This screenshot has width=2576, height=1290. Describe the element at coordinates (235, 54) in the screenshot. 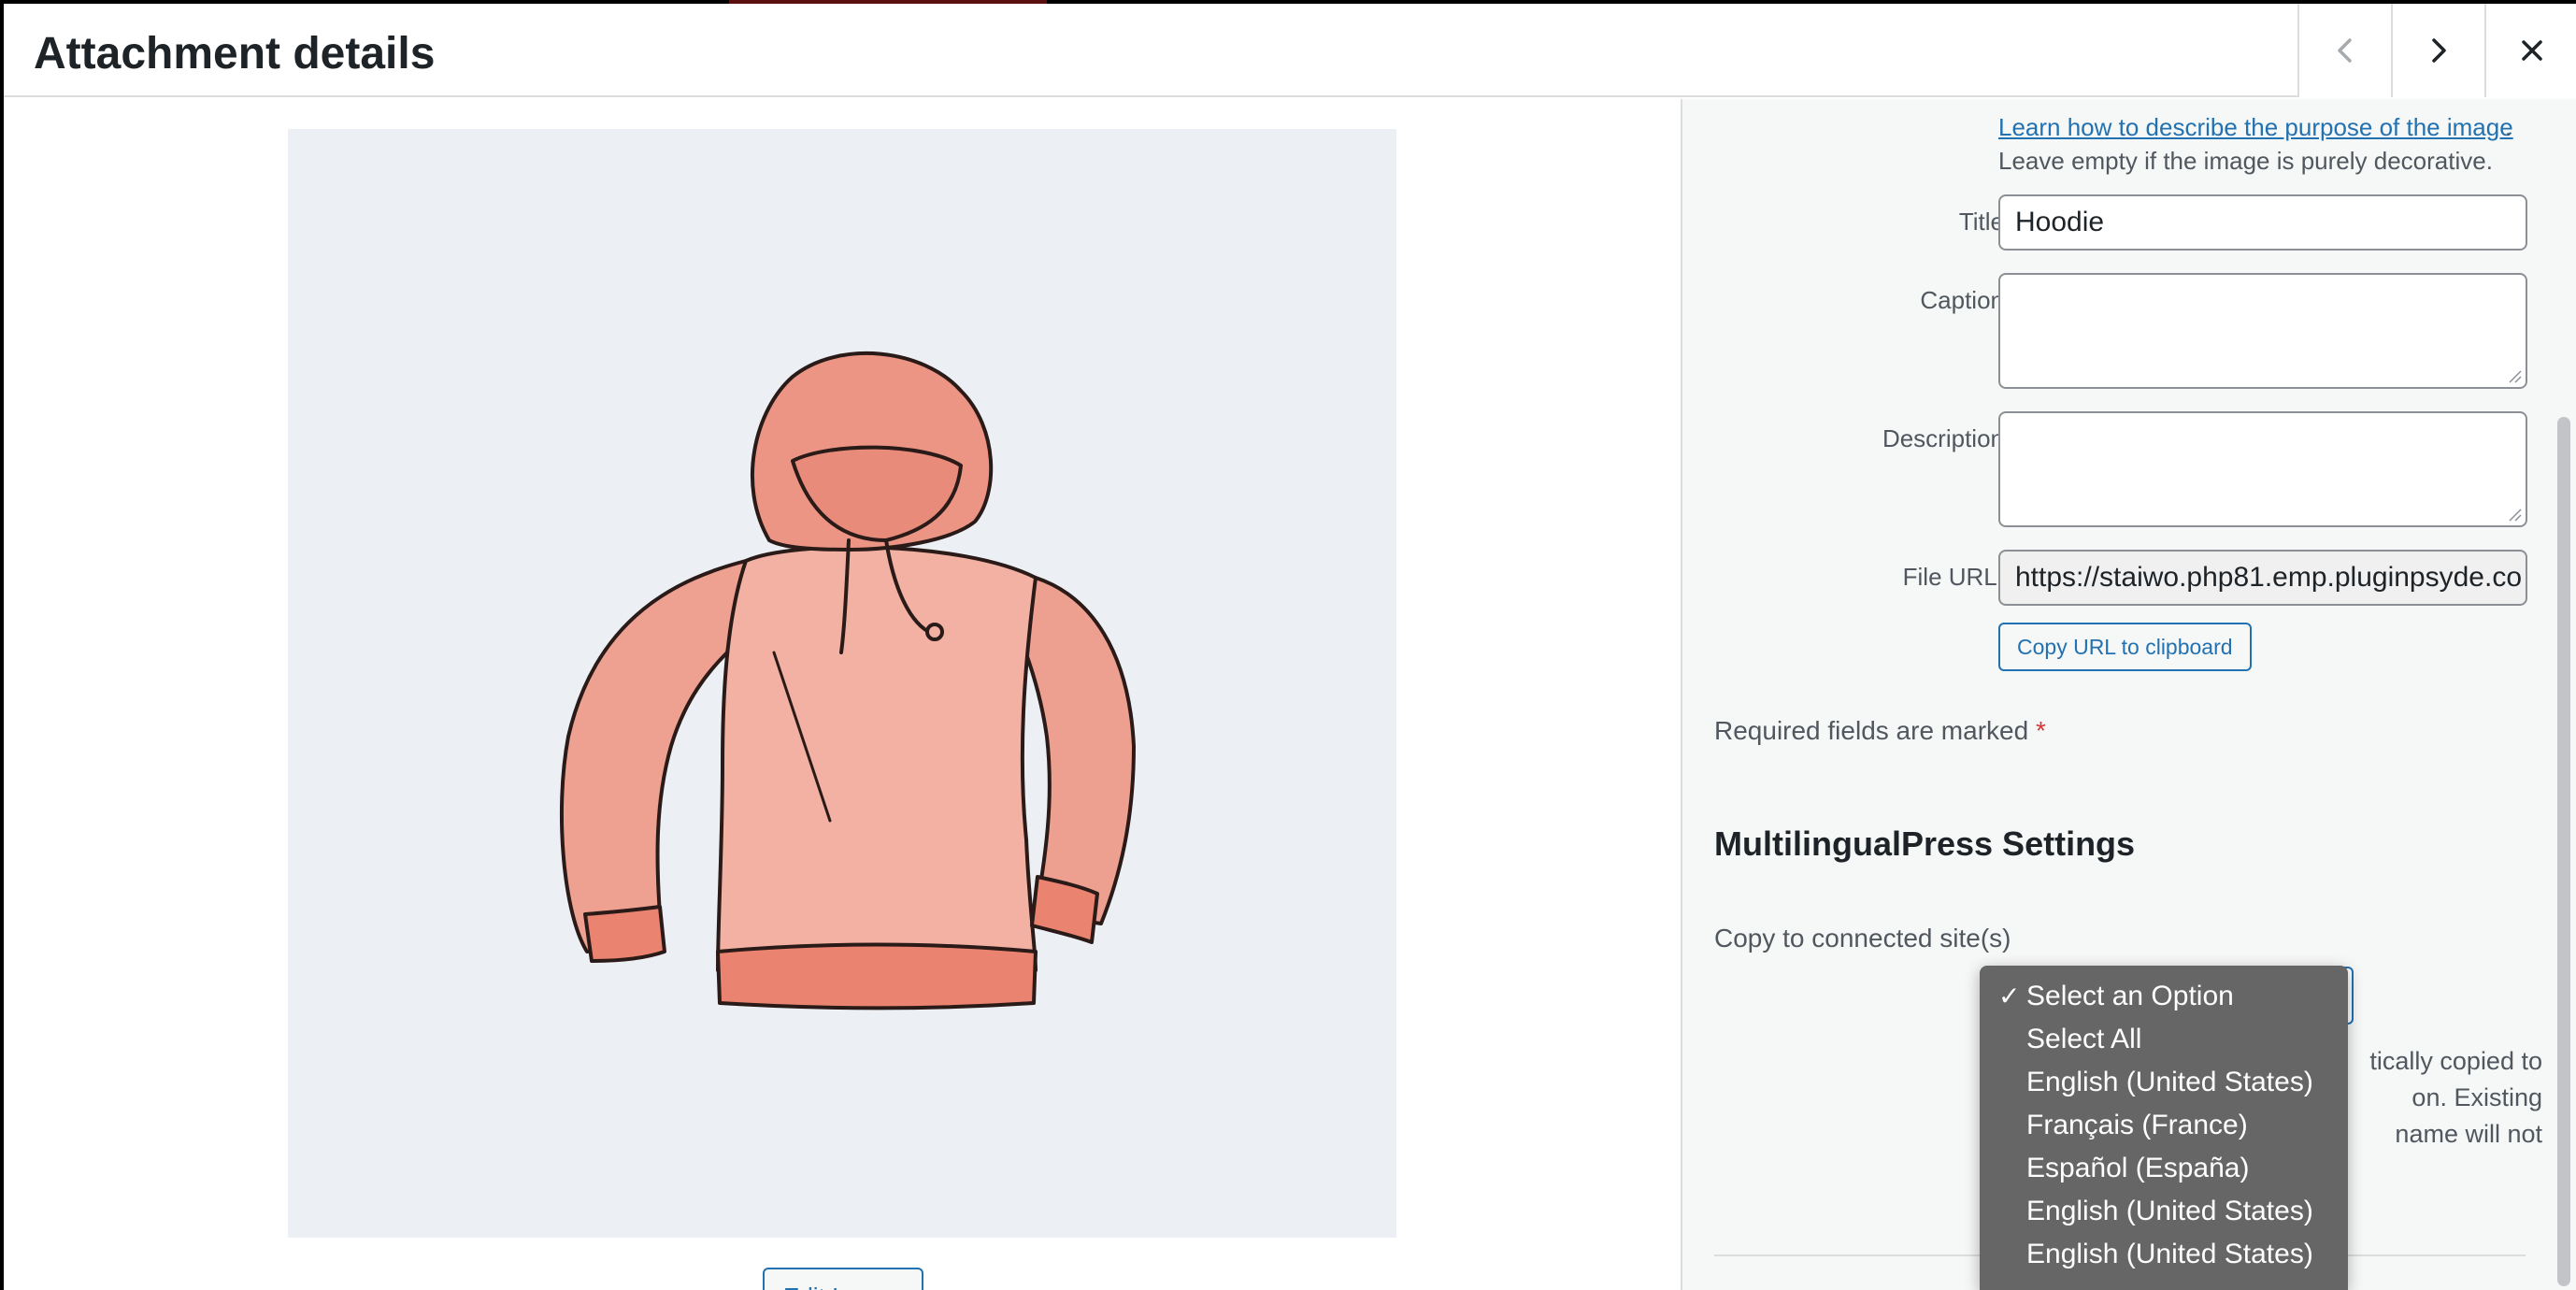

I see `modal-title: Attachment details` at that location.